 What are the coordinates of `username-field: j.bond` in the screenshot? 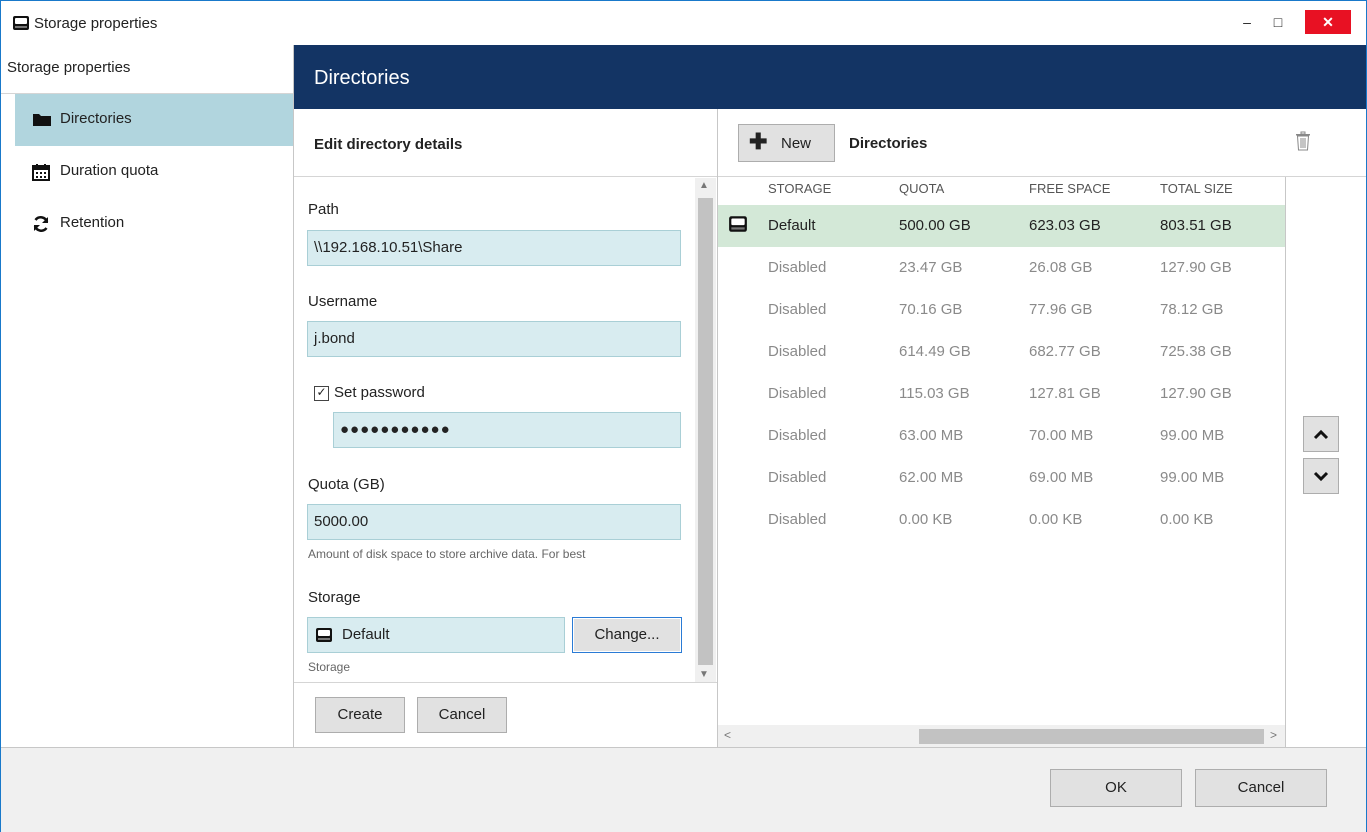 It's located at (494, 339).